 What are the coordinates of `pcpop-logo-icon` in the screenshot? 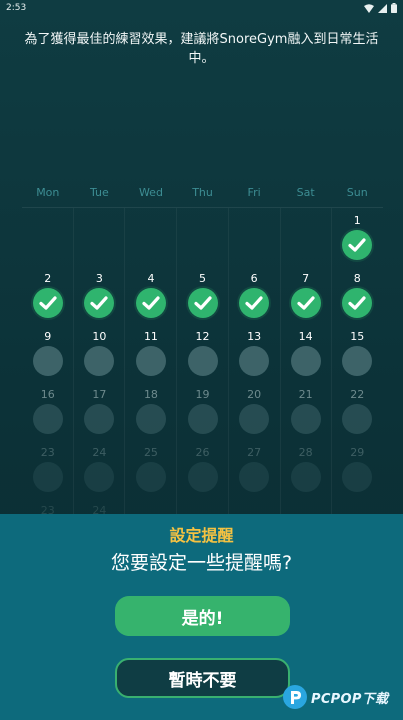 It's located at (295, 697).